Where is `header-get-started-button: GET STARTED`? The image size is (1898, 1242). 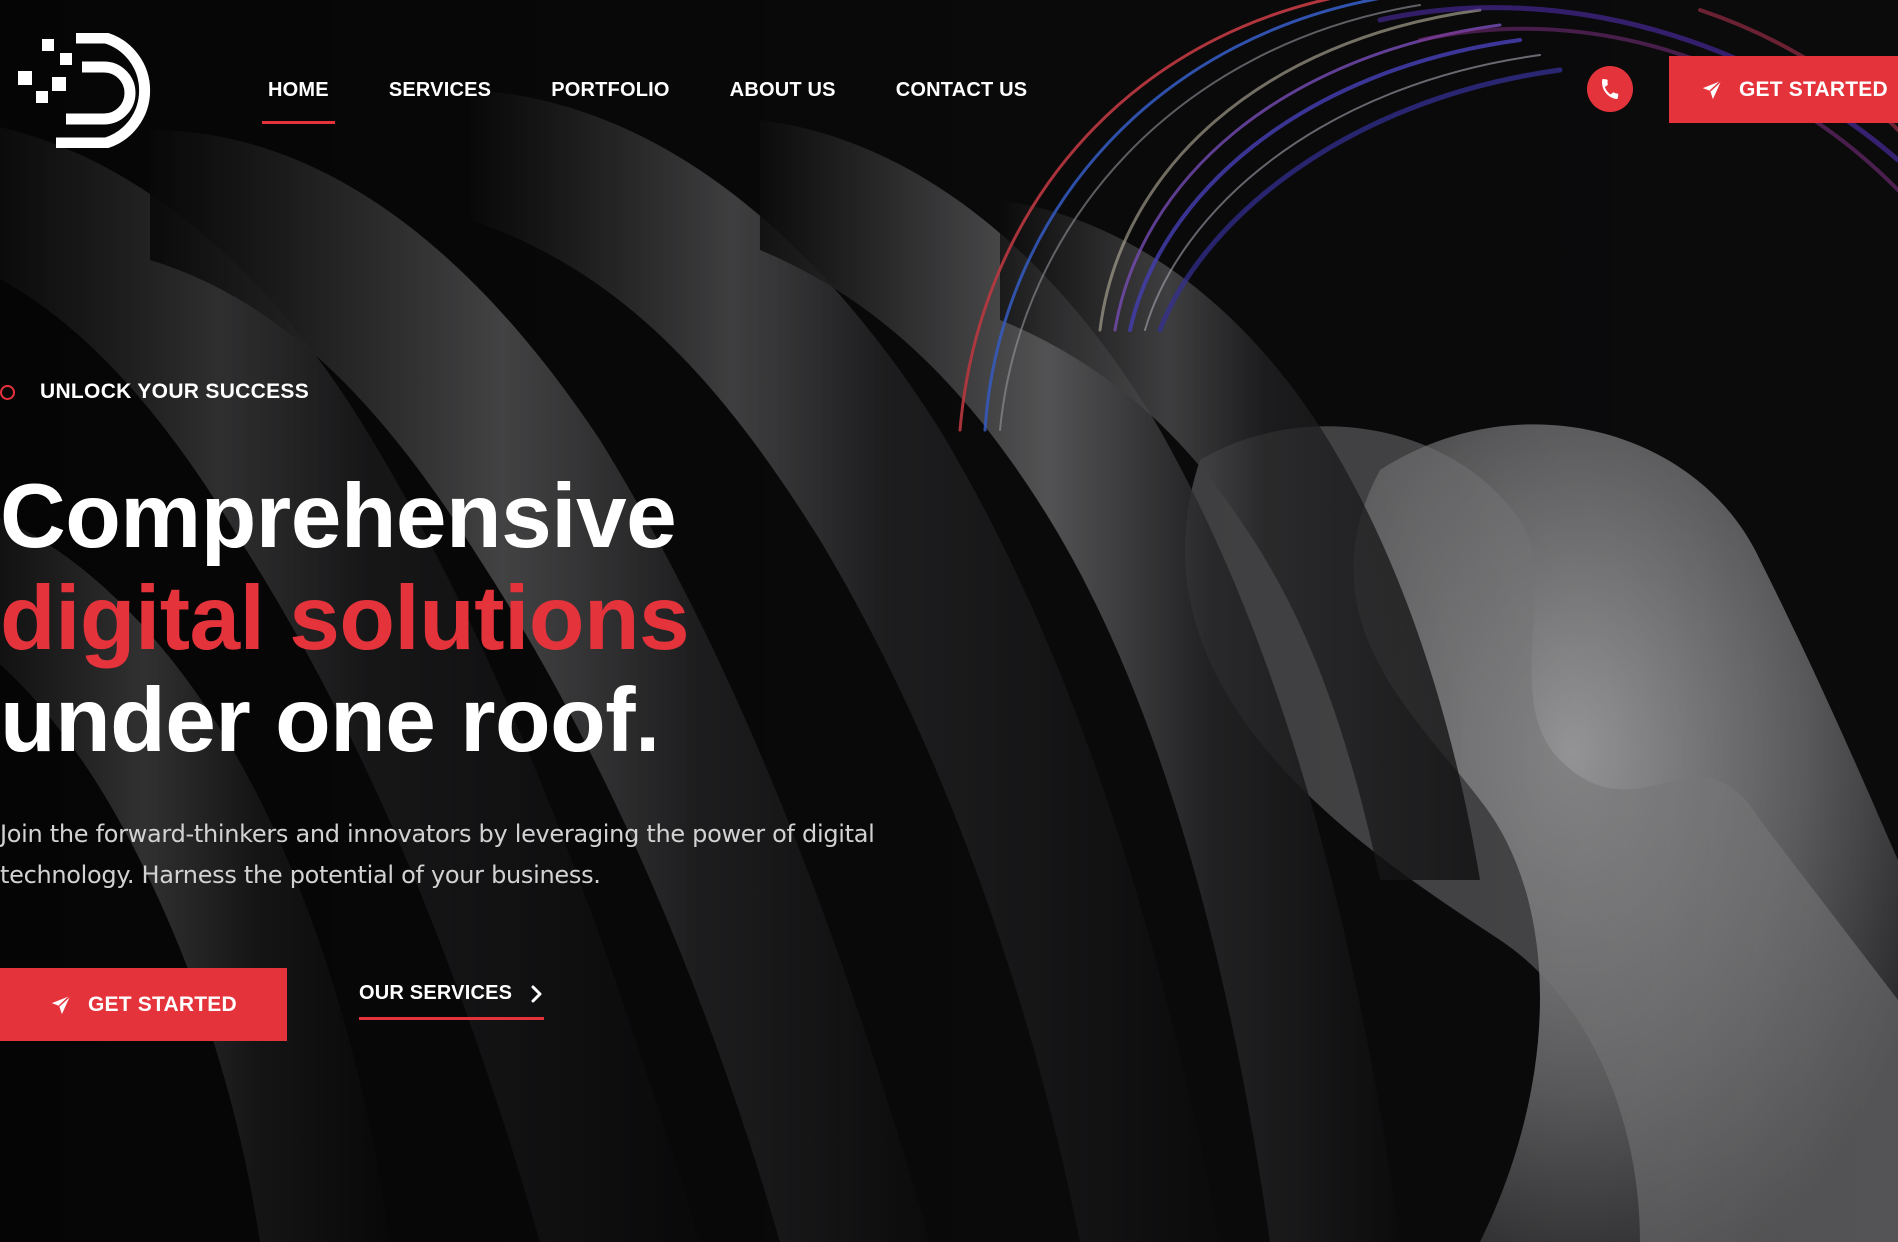 header-get-started-button: GET STARTED is located at coordinates (1783, 89).